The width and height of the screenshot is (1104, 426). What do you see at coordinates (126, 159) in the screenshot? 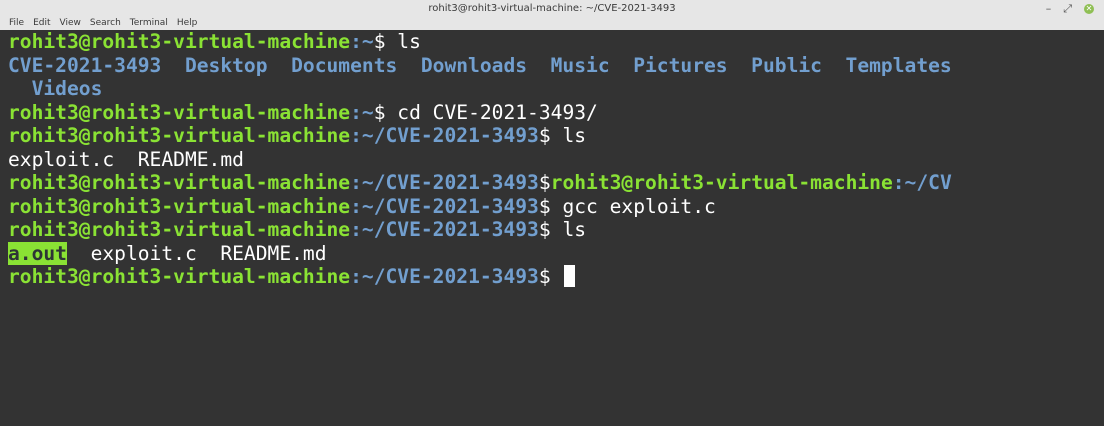
I see `ls-output-row: exploit.c README.md` at bounding box center [126, 159].